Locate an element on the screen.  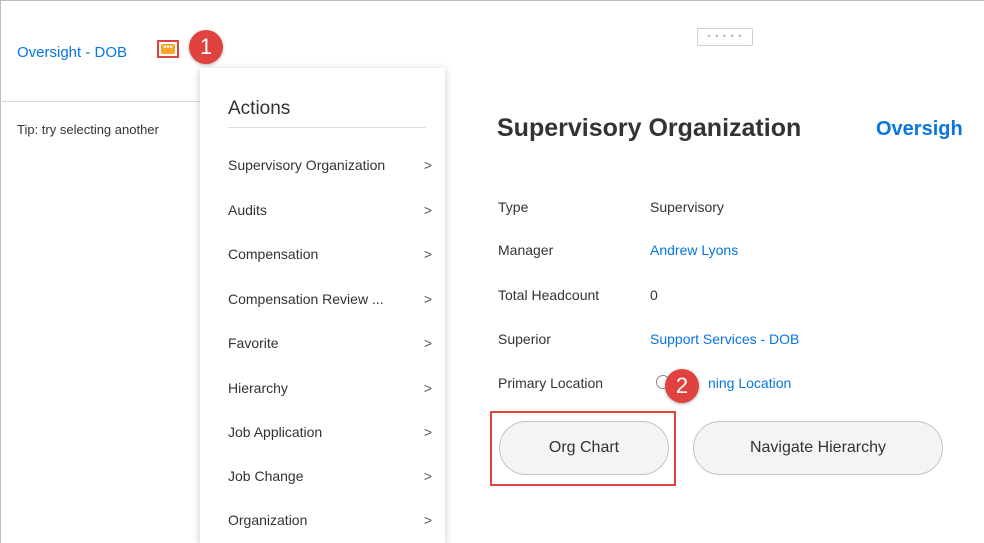
ellipsis-icon: ••• is located at coordinates (168, 48).